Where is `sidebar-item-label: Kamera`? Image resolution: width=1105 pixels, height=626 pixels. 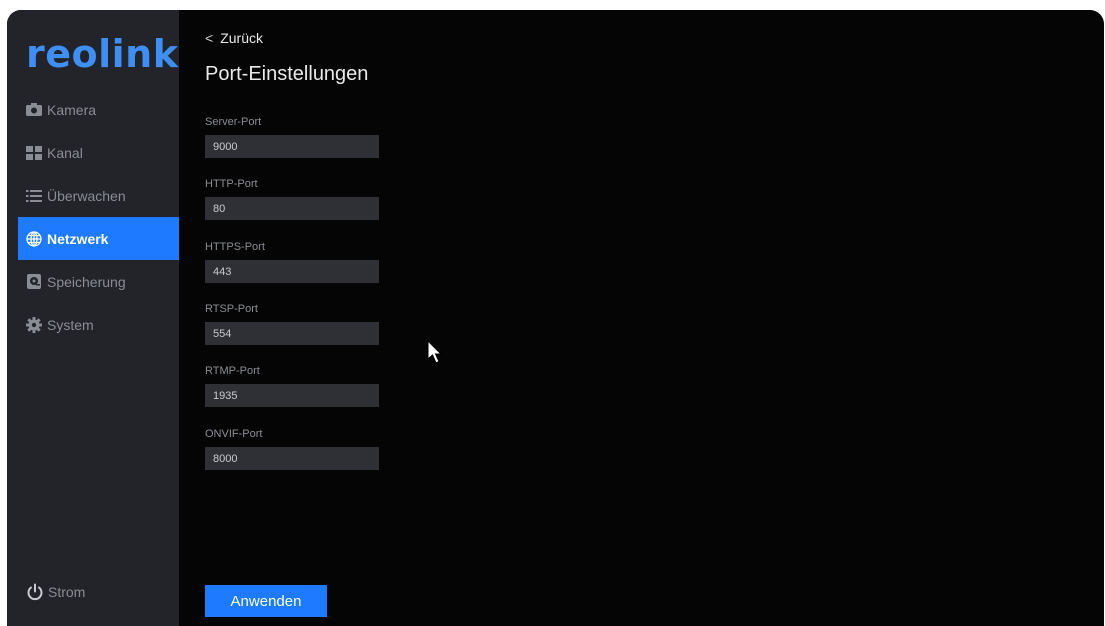 sidebar-item-label: Kamera is located at coordinates (72, 109).